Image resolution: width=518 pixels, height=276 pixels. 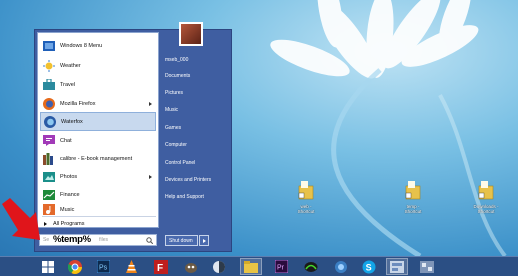 I want to click on chat-icon, so click(x=48, y=140).